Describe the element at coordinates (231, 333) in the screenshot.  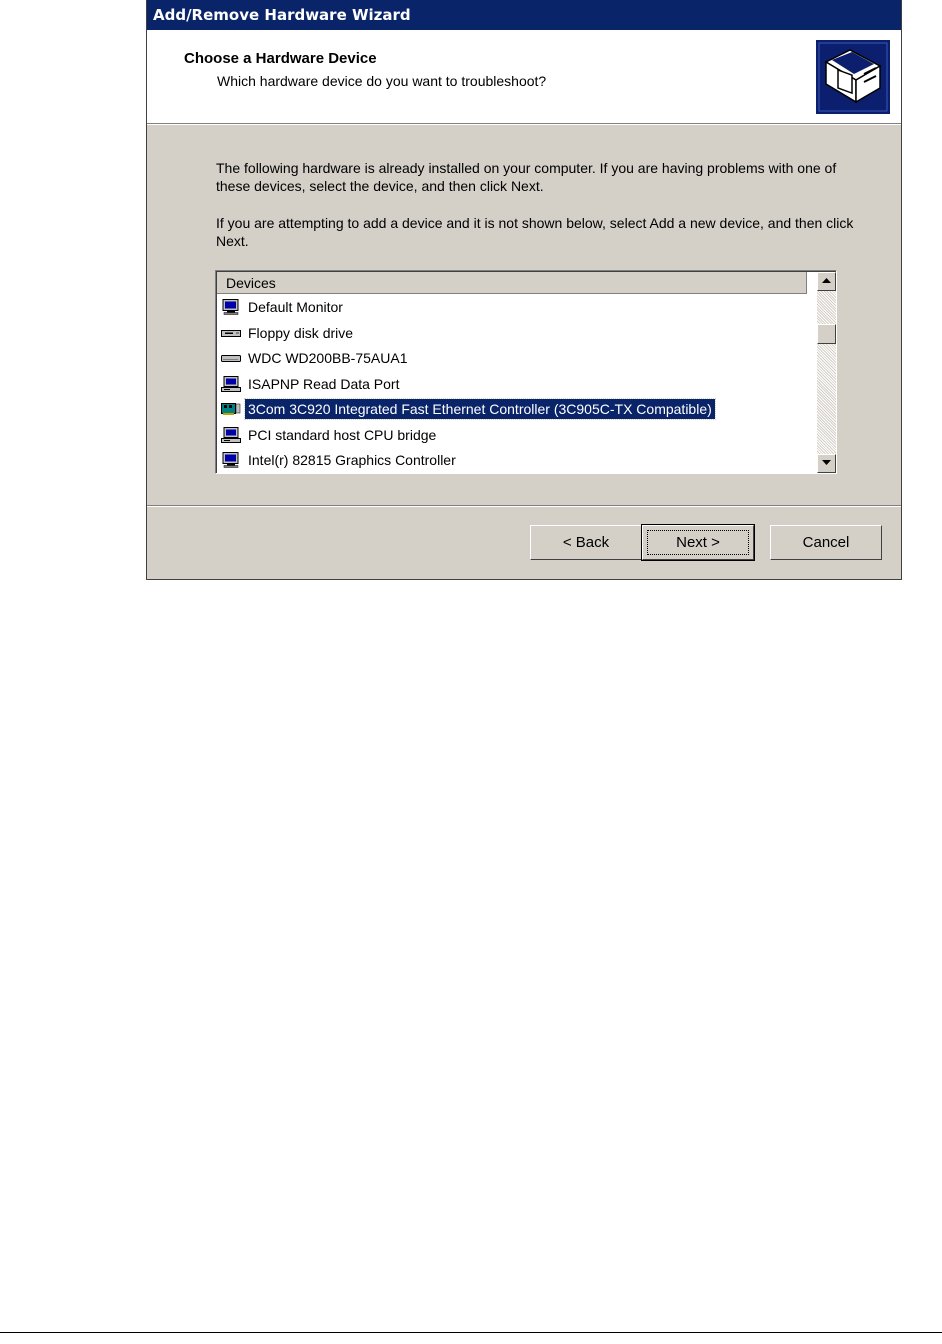
I see `floppy-drive-icon` at that location.